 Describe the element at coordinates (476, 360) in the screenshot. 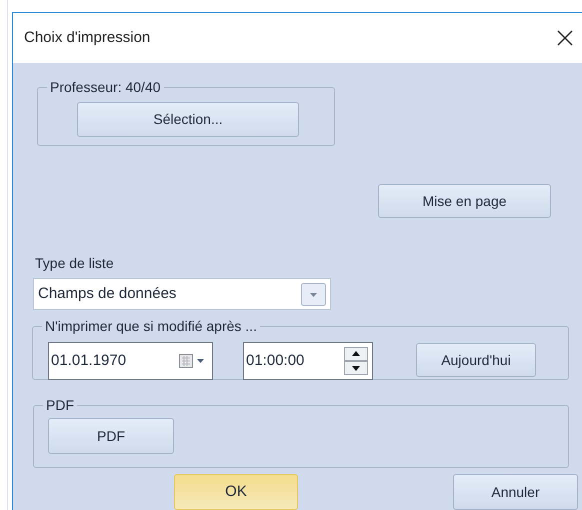

I see `today-button: Aujourd'hui` at that location.